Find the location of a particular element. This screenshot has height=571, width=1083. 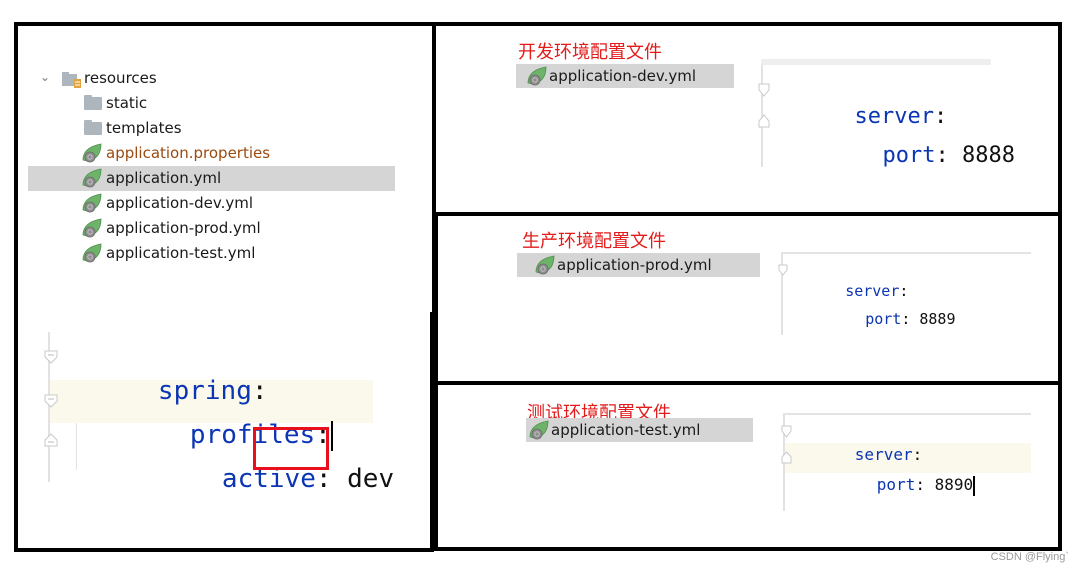

resources-folder-icon is located at coordinates (72, 80).